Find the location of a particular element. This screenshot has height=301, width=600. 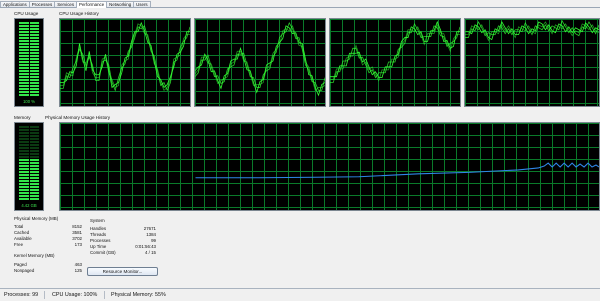

stat-value: 463 is located at coordinates (78, 264).